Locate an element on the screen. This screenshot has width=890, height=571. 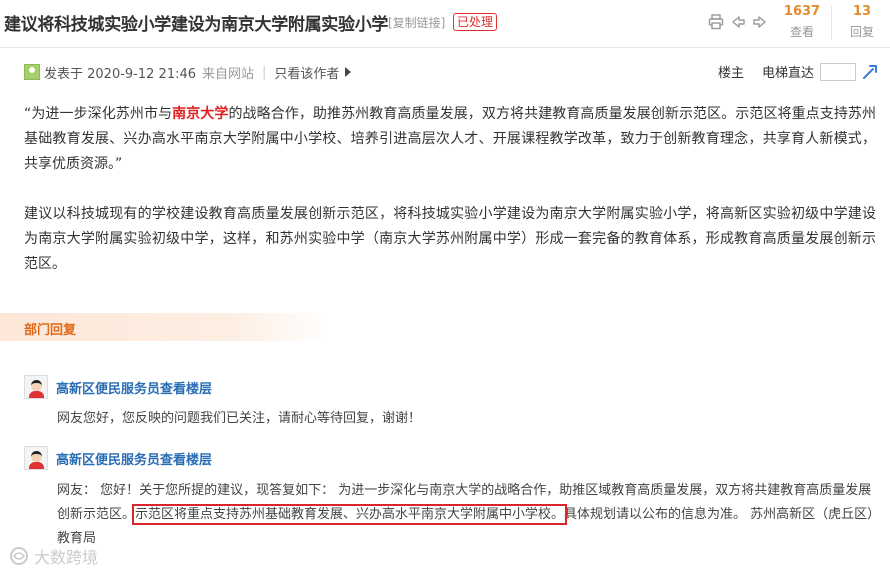
view-count-label: 查看 is located at coordinates (801, 32).